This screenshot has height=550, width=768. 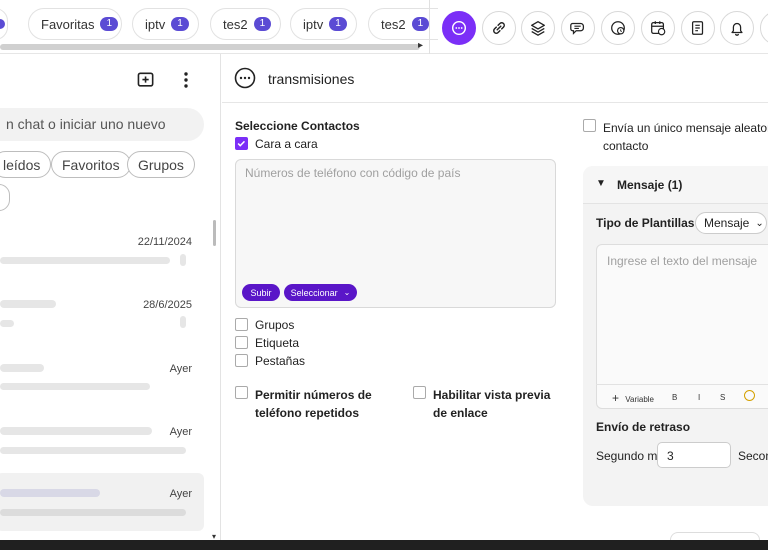 I want to click on link-icon, so click(x=499, y=28).